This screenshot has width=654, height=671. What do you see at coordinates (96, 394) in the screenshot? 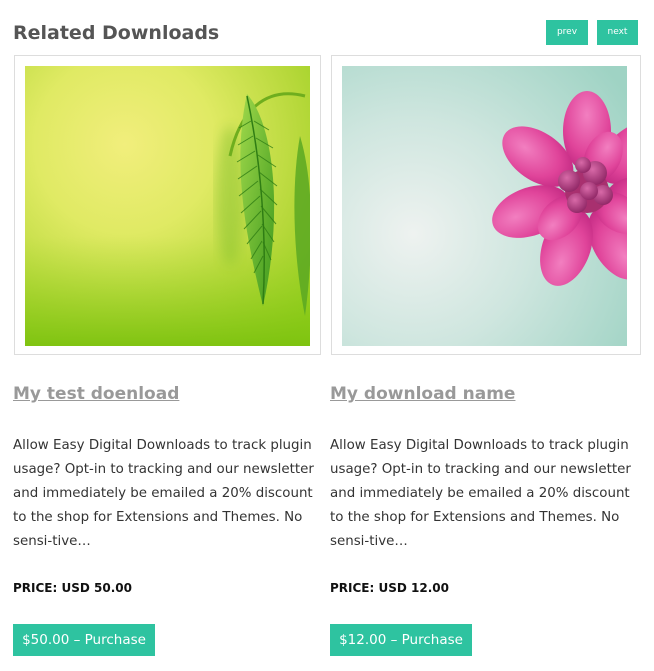
I see `download-title-link: My test doenload` at bounding box center [96, 394].